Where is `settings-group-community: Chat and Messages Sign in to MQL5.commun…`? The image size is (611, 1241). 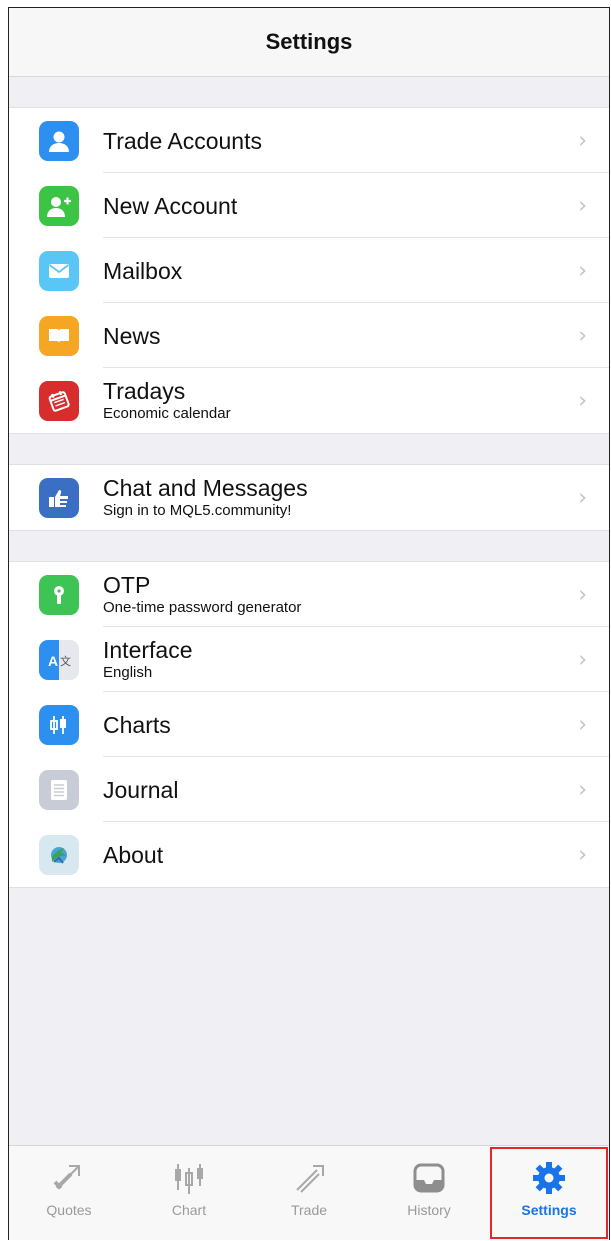
settings-group-community: Chat and Messages Sign in to MQL5.commun… is located at coordinates (309, 497).